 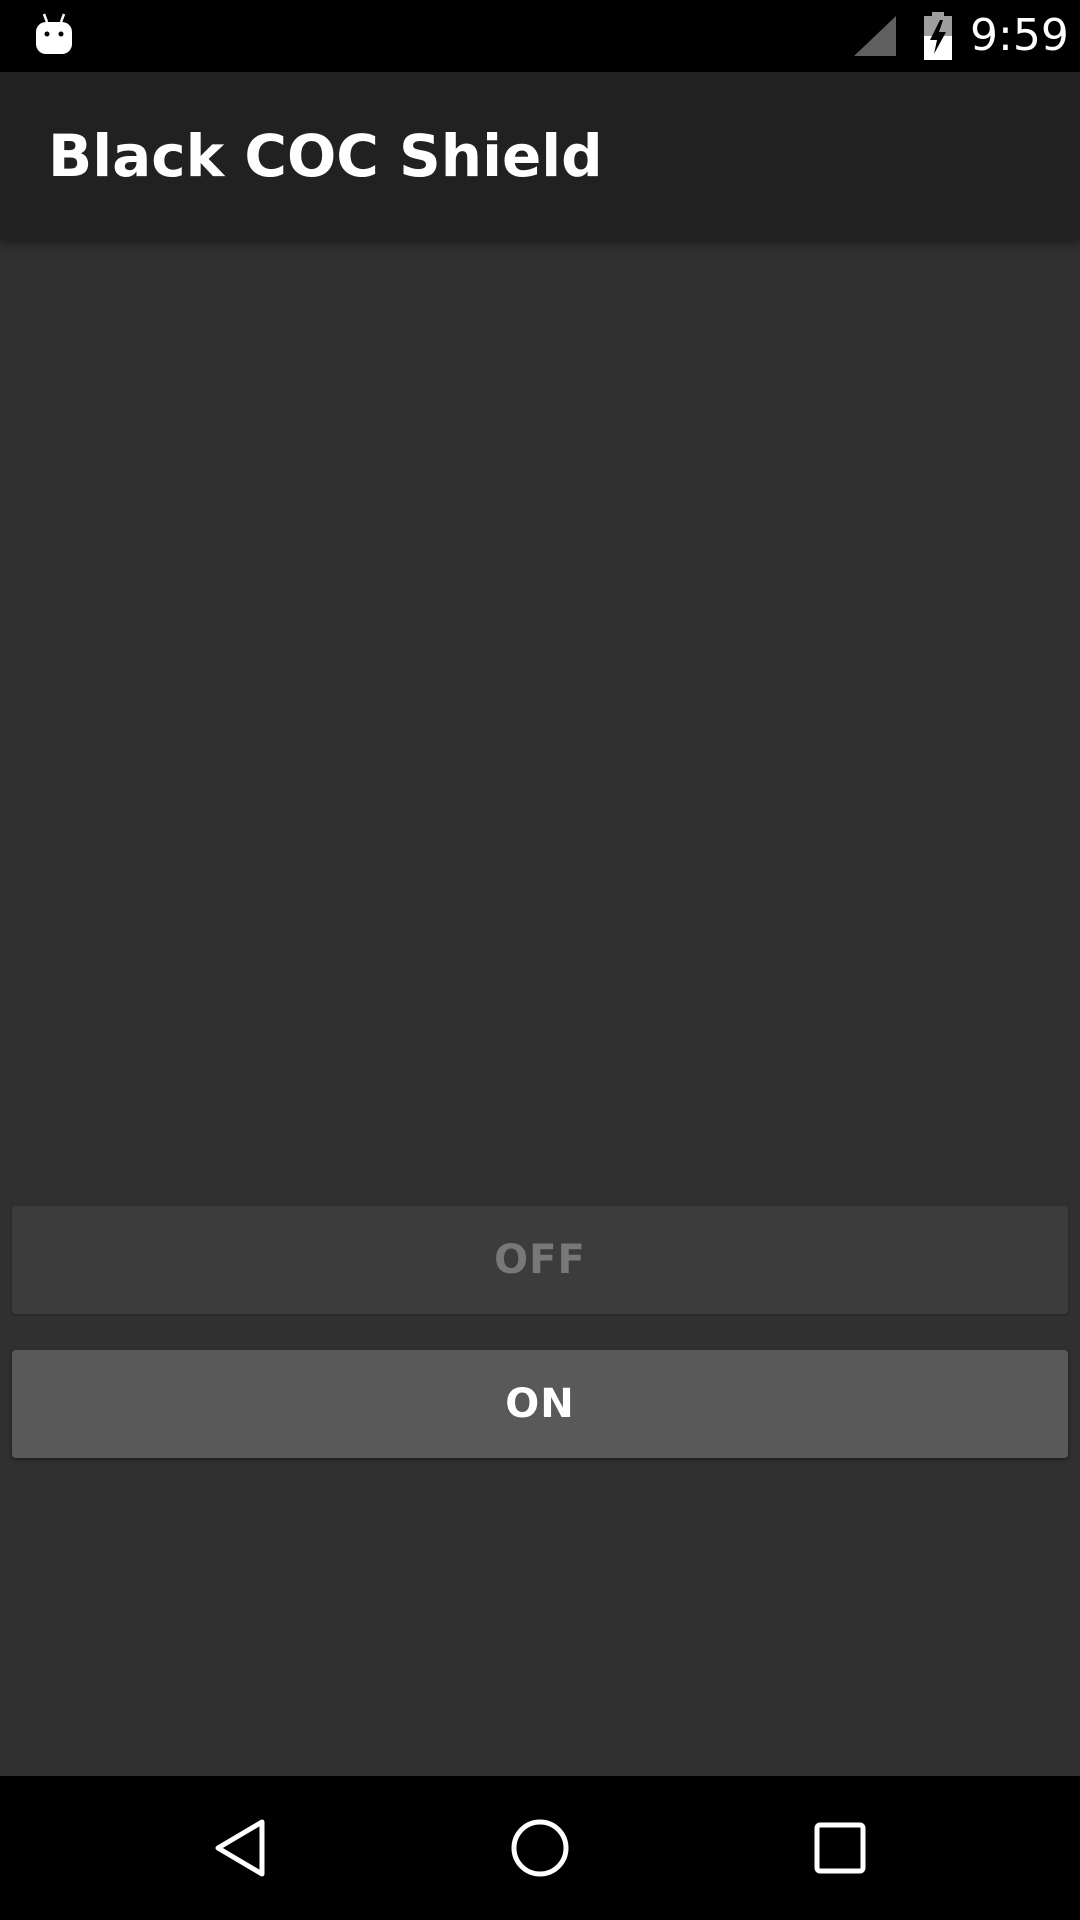 I want to click on status-bar: 9:59, so click(x=540, y=36).